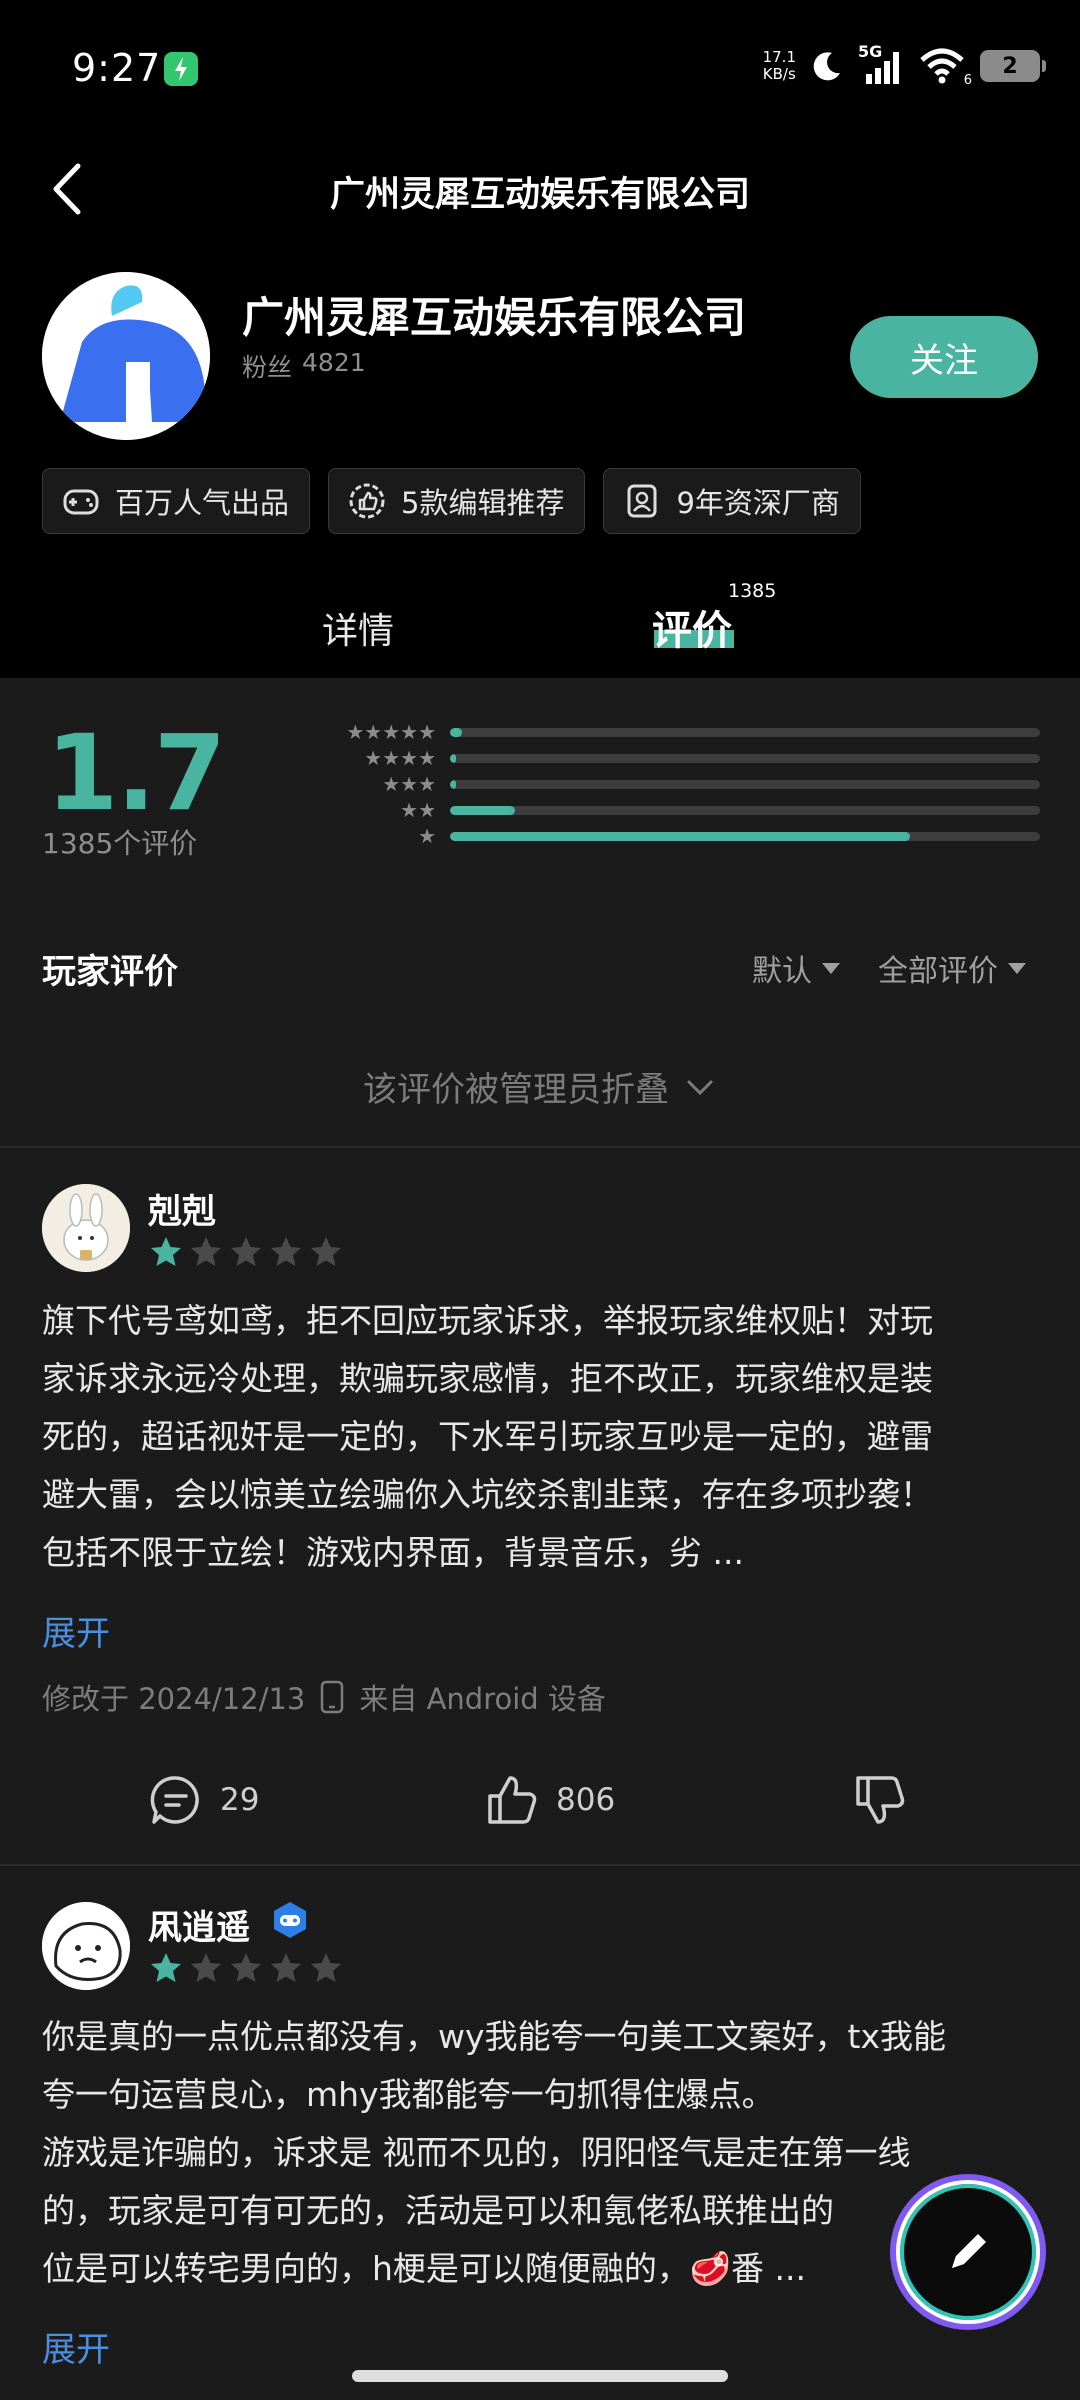  What do you see at coordinates (692, 627) in the screenshot?
I see `tab-review: 评价` at bounding box center [692, 627].